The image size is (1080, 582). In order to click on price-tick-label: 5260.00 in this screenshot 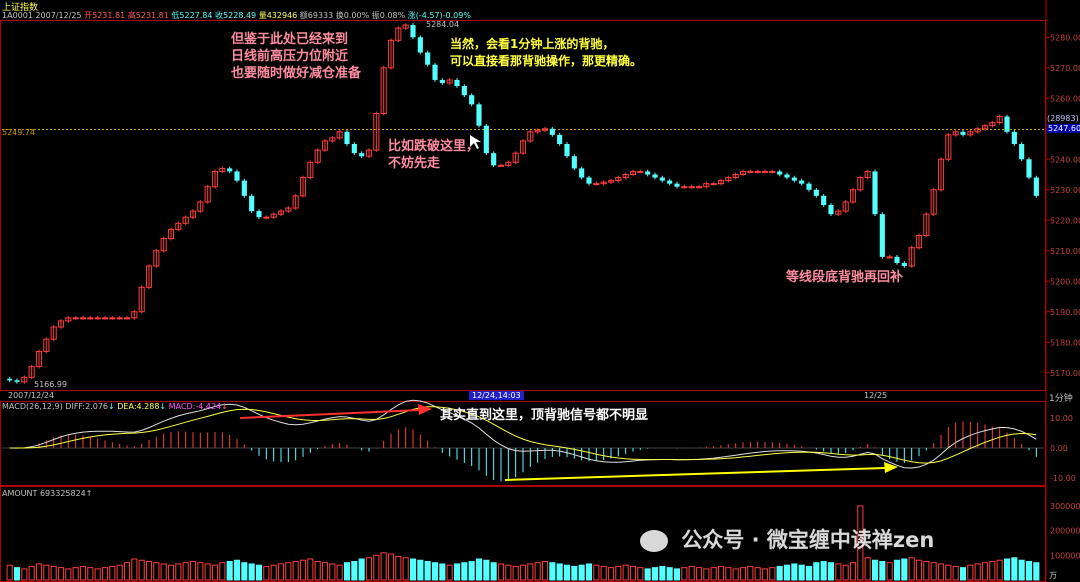, I will do `click(1065, 98)`.